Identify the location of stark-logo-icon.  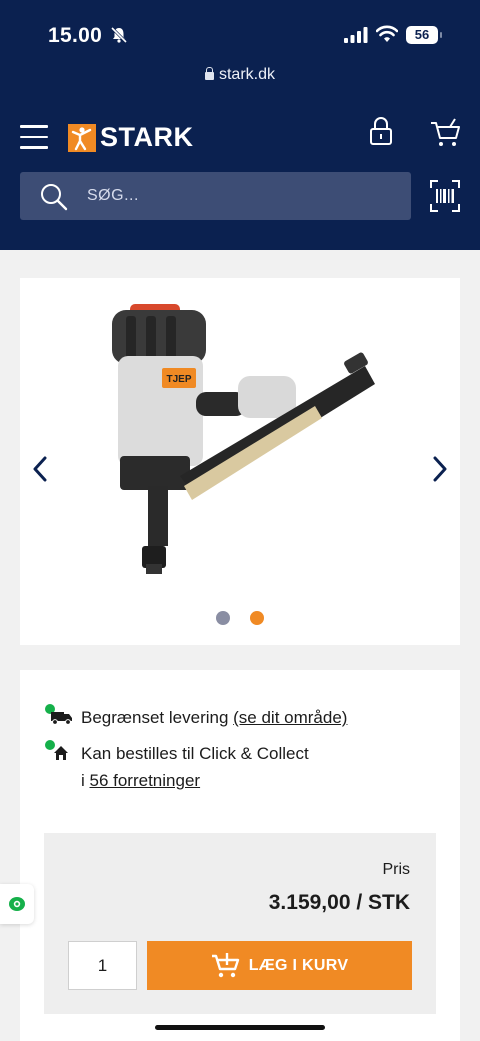
(82, 137).